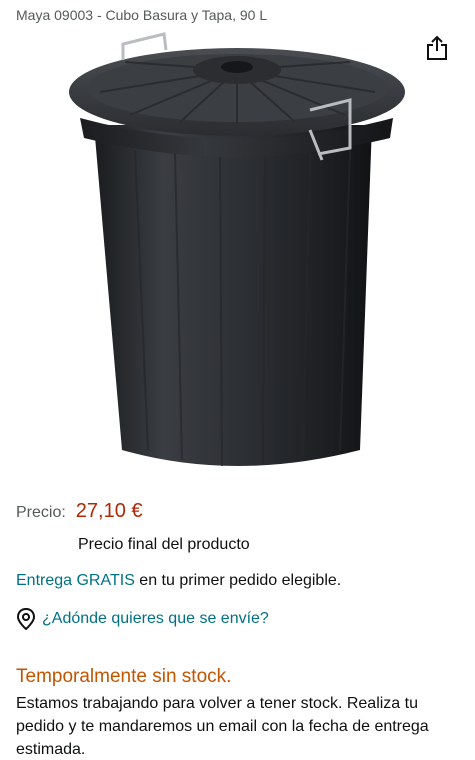  I want to click on share-icon, so click(437, 47).